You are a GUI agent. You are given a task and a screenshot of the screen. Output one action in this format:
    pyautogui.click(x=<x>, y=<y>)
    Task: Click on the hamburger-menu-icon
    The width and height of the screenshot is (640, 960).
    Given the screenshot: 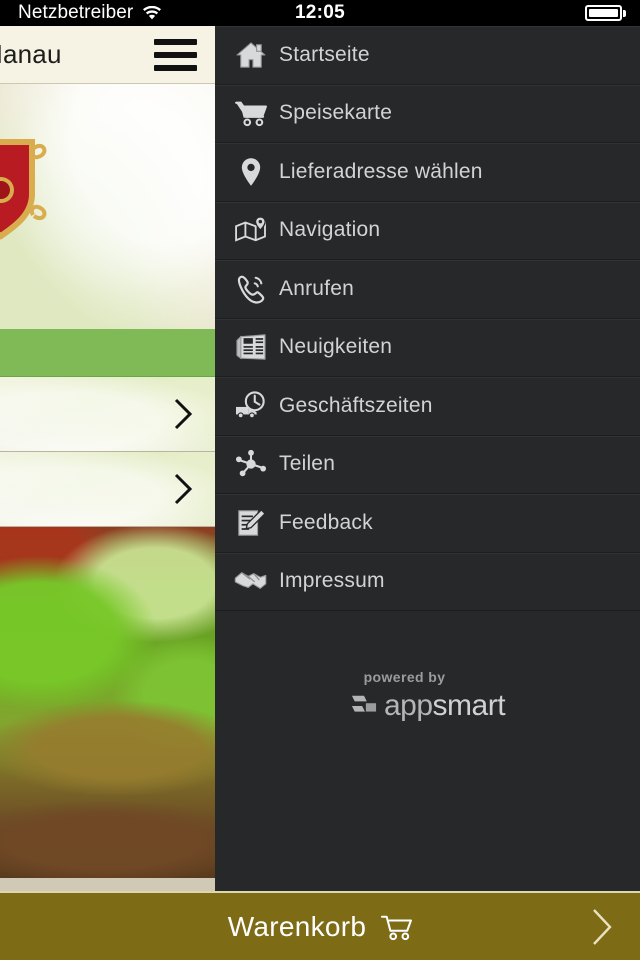 What is the action you would take?
    pyautogui.click(x=175, y=54)
    